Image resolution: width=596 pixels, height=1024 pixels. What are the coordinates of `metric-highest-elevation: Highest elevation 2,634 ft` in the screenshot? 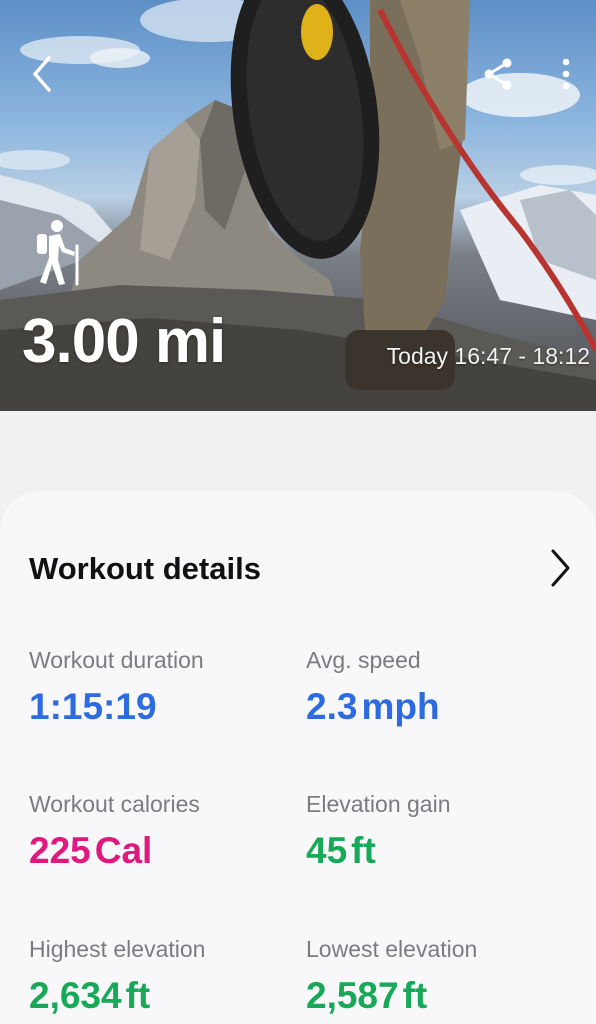 It's located at (117, 976).